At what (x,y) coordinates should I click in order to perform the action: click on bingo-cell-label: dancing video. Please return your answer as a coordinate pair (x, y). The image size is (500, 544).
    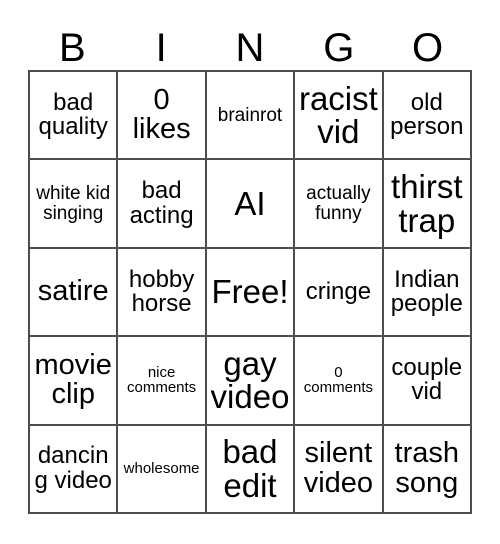
    Looking at the image, I should click on (73, 468).